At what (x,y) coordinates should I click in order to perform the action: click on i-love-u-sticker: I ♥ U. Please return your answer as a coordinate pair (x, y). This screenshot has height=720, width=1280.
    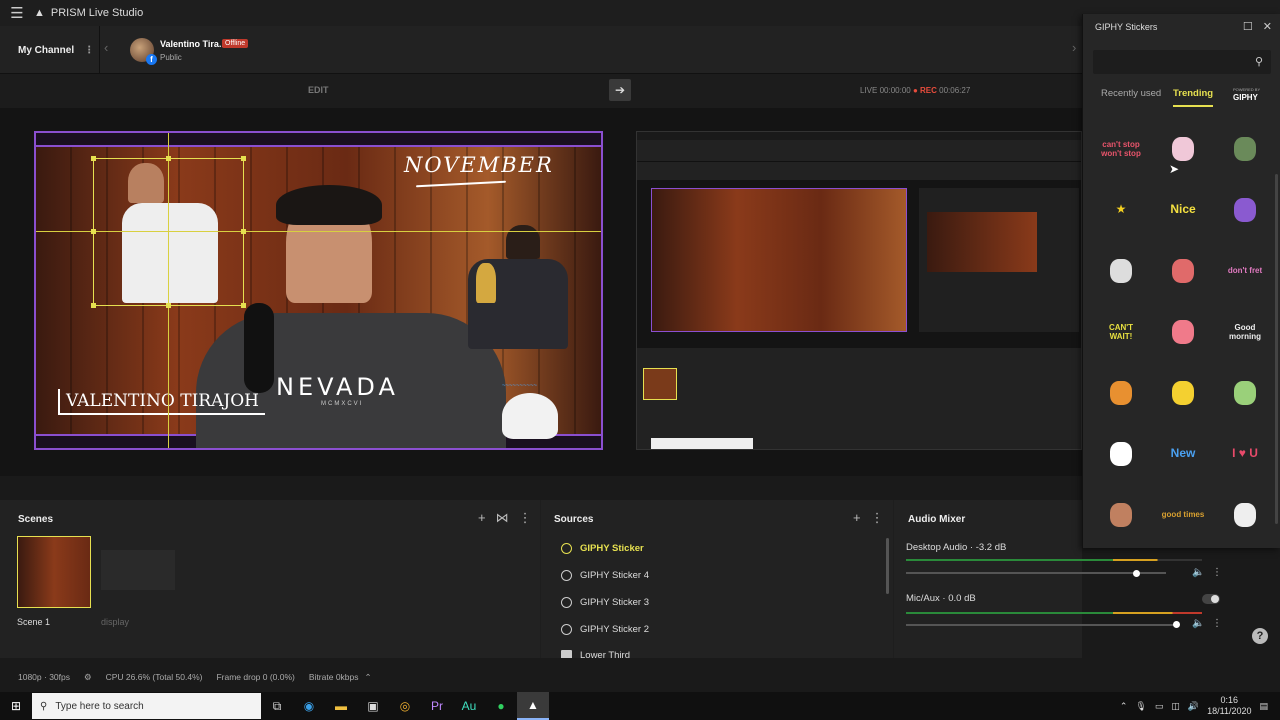
    Looking at the image, I should click on (1245, 453).